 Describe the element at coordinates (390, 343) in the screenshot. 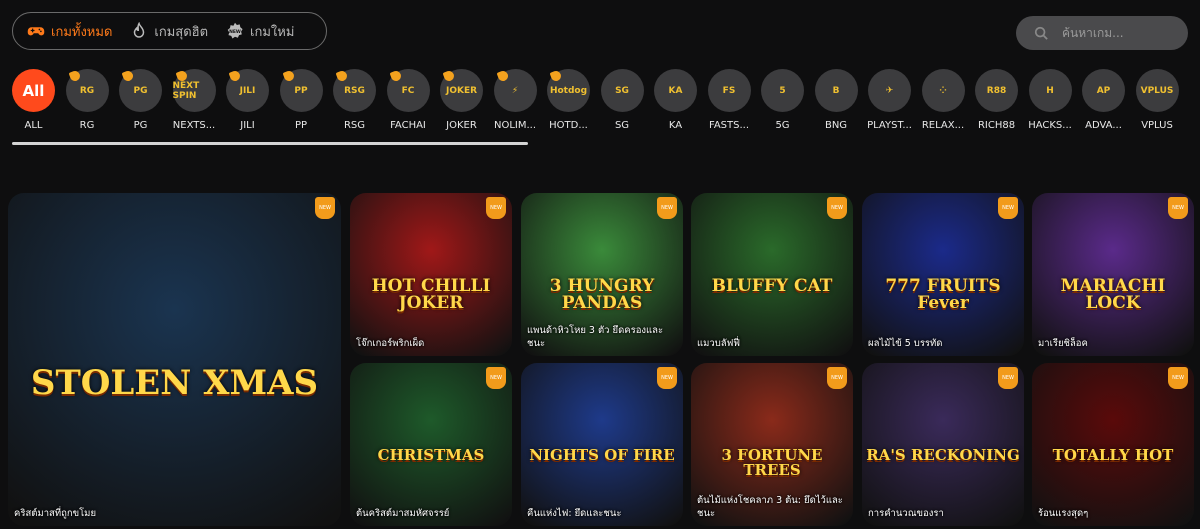

I see `game-name: โจ๊กเกอร์พริกเผ็ด` at that location.